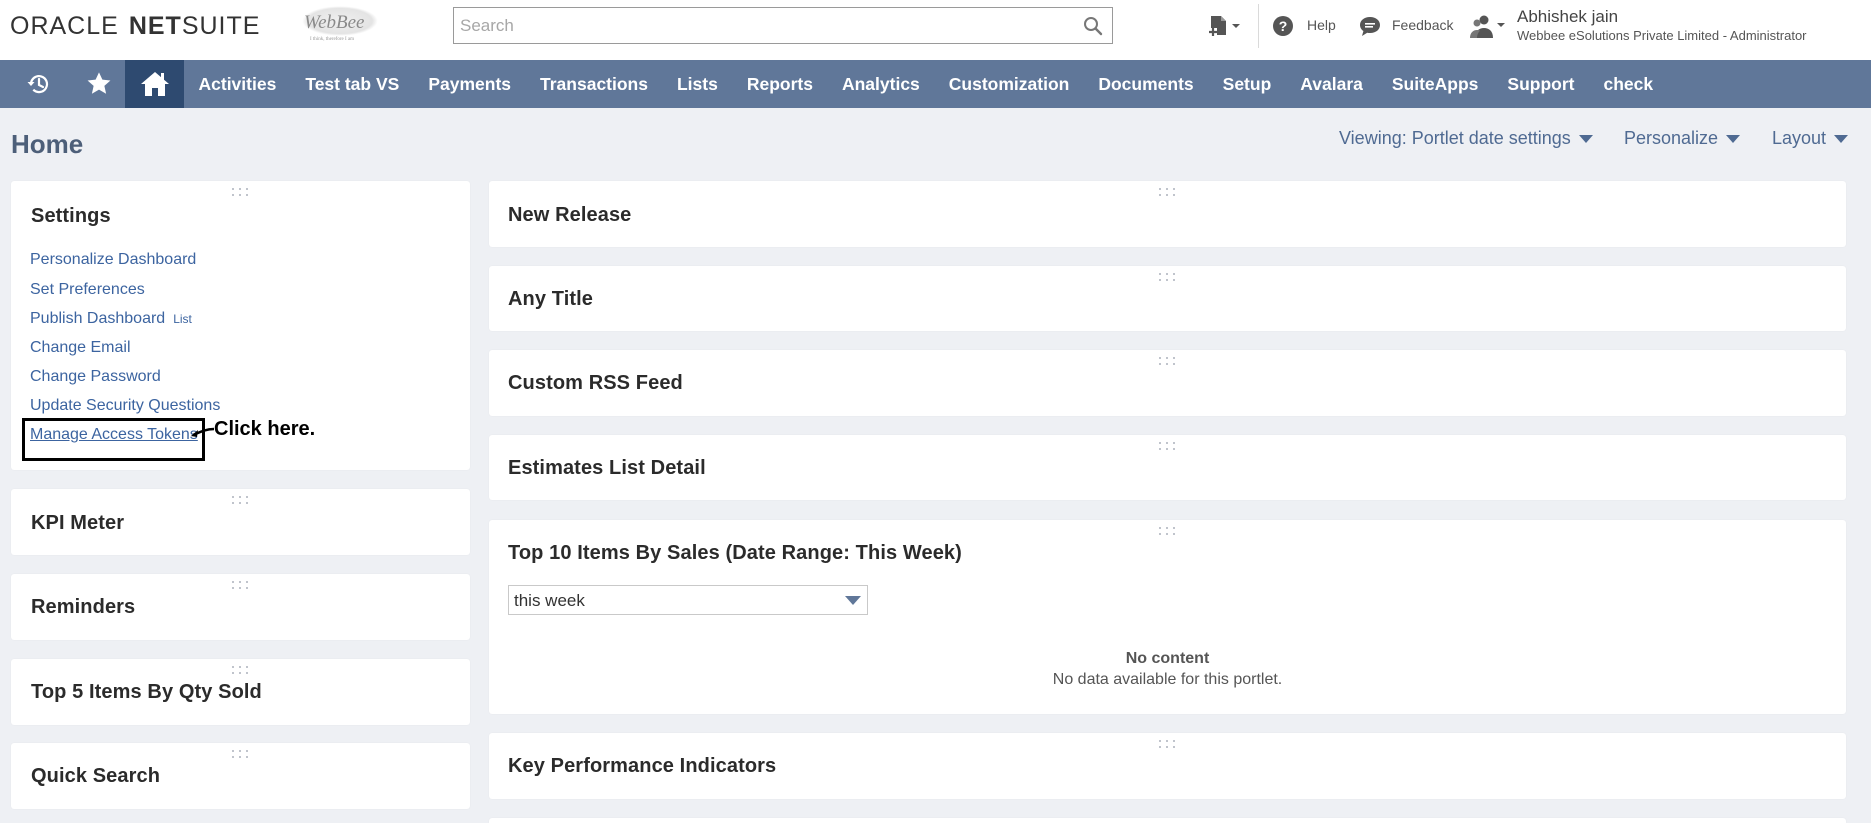 The width and height of the screenshot is (1871, 823). What do you see at coordinates (1167, 679) in the screenshot?
I see `no-content-description: No data available for this portlet.` at bounding box center [1167, 679].